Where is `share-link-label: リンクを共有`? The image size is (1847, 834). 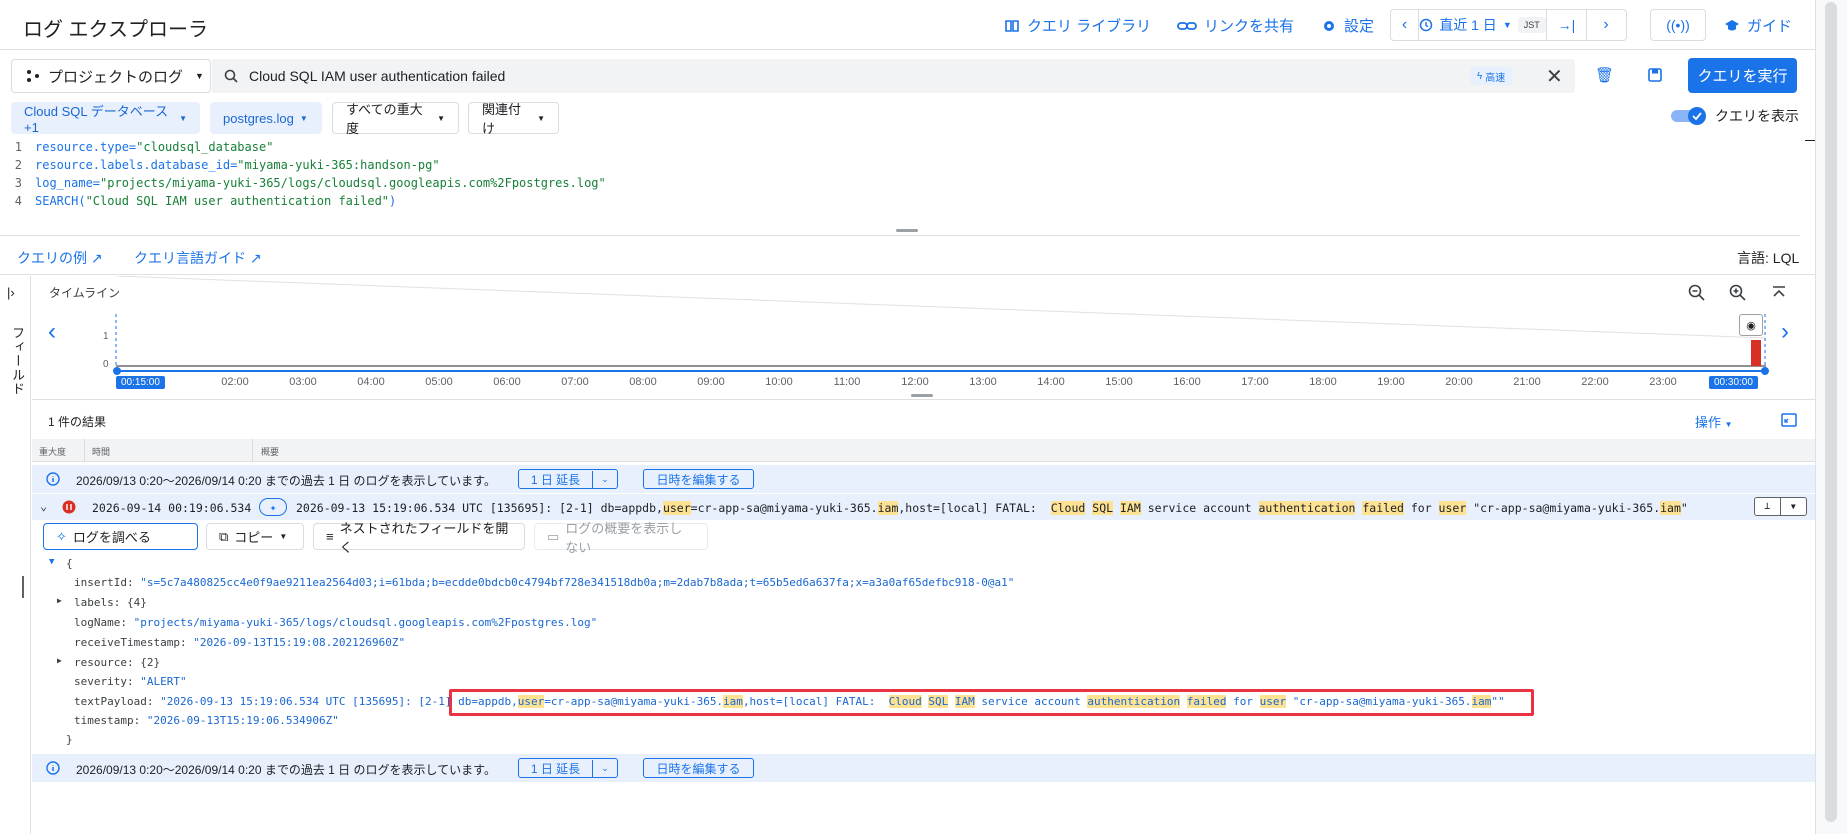
share-link-label: リンクを共有 is located at coordinates (1249, 26).